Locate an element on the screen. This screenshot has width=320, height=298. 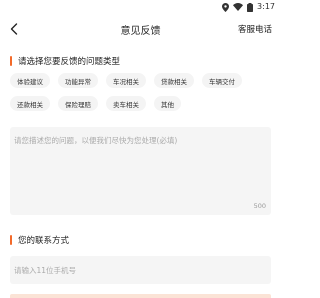
issue-tag: 功能异常 is located at coordinates (78, 80).